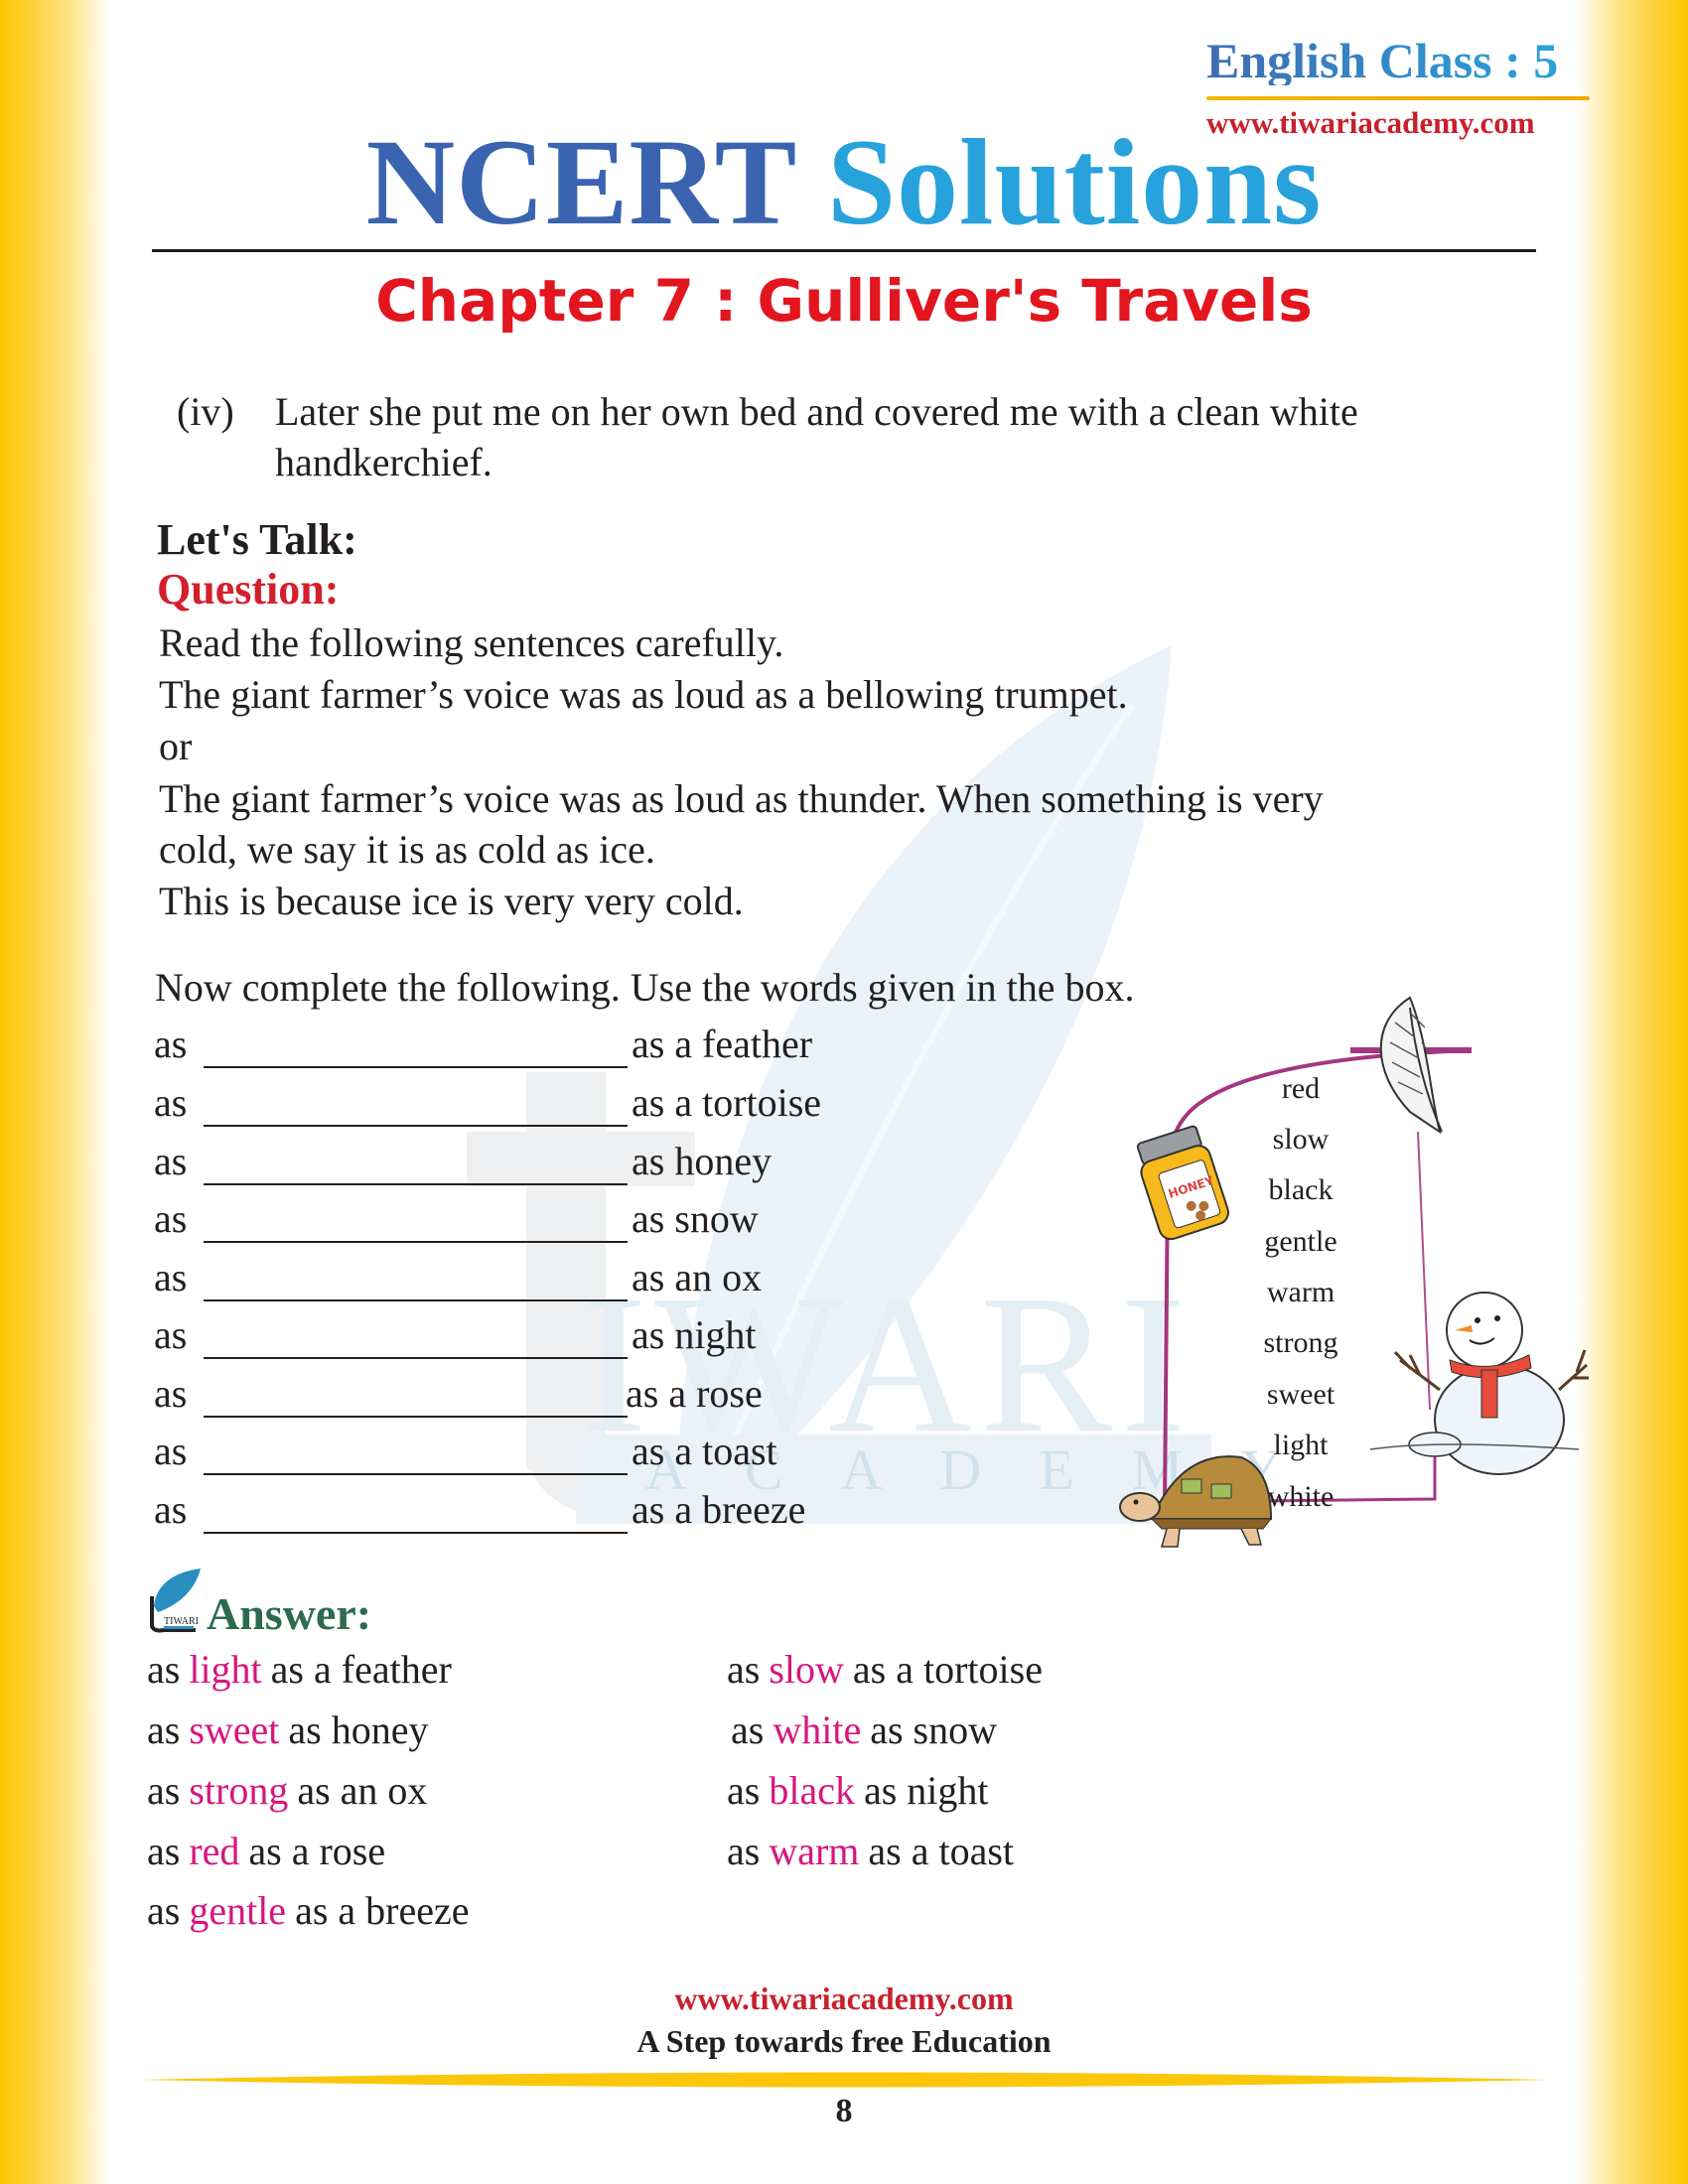 The image size is (1688, 2184). What do you see at coordinates (1398, 98) in the screenshot?
I see `class-label-underline` at bounding box center [1398, 98].